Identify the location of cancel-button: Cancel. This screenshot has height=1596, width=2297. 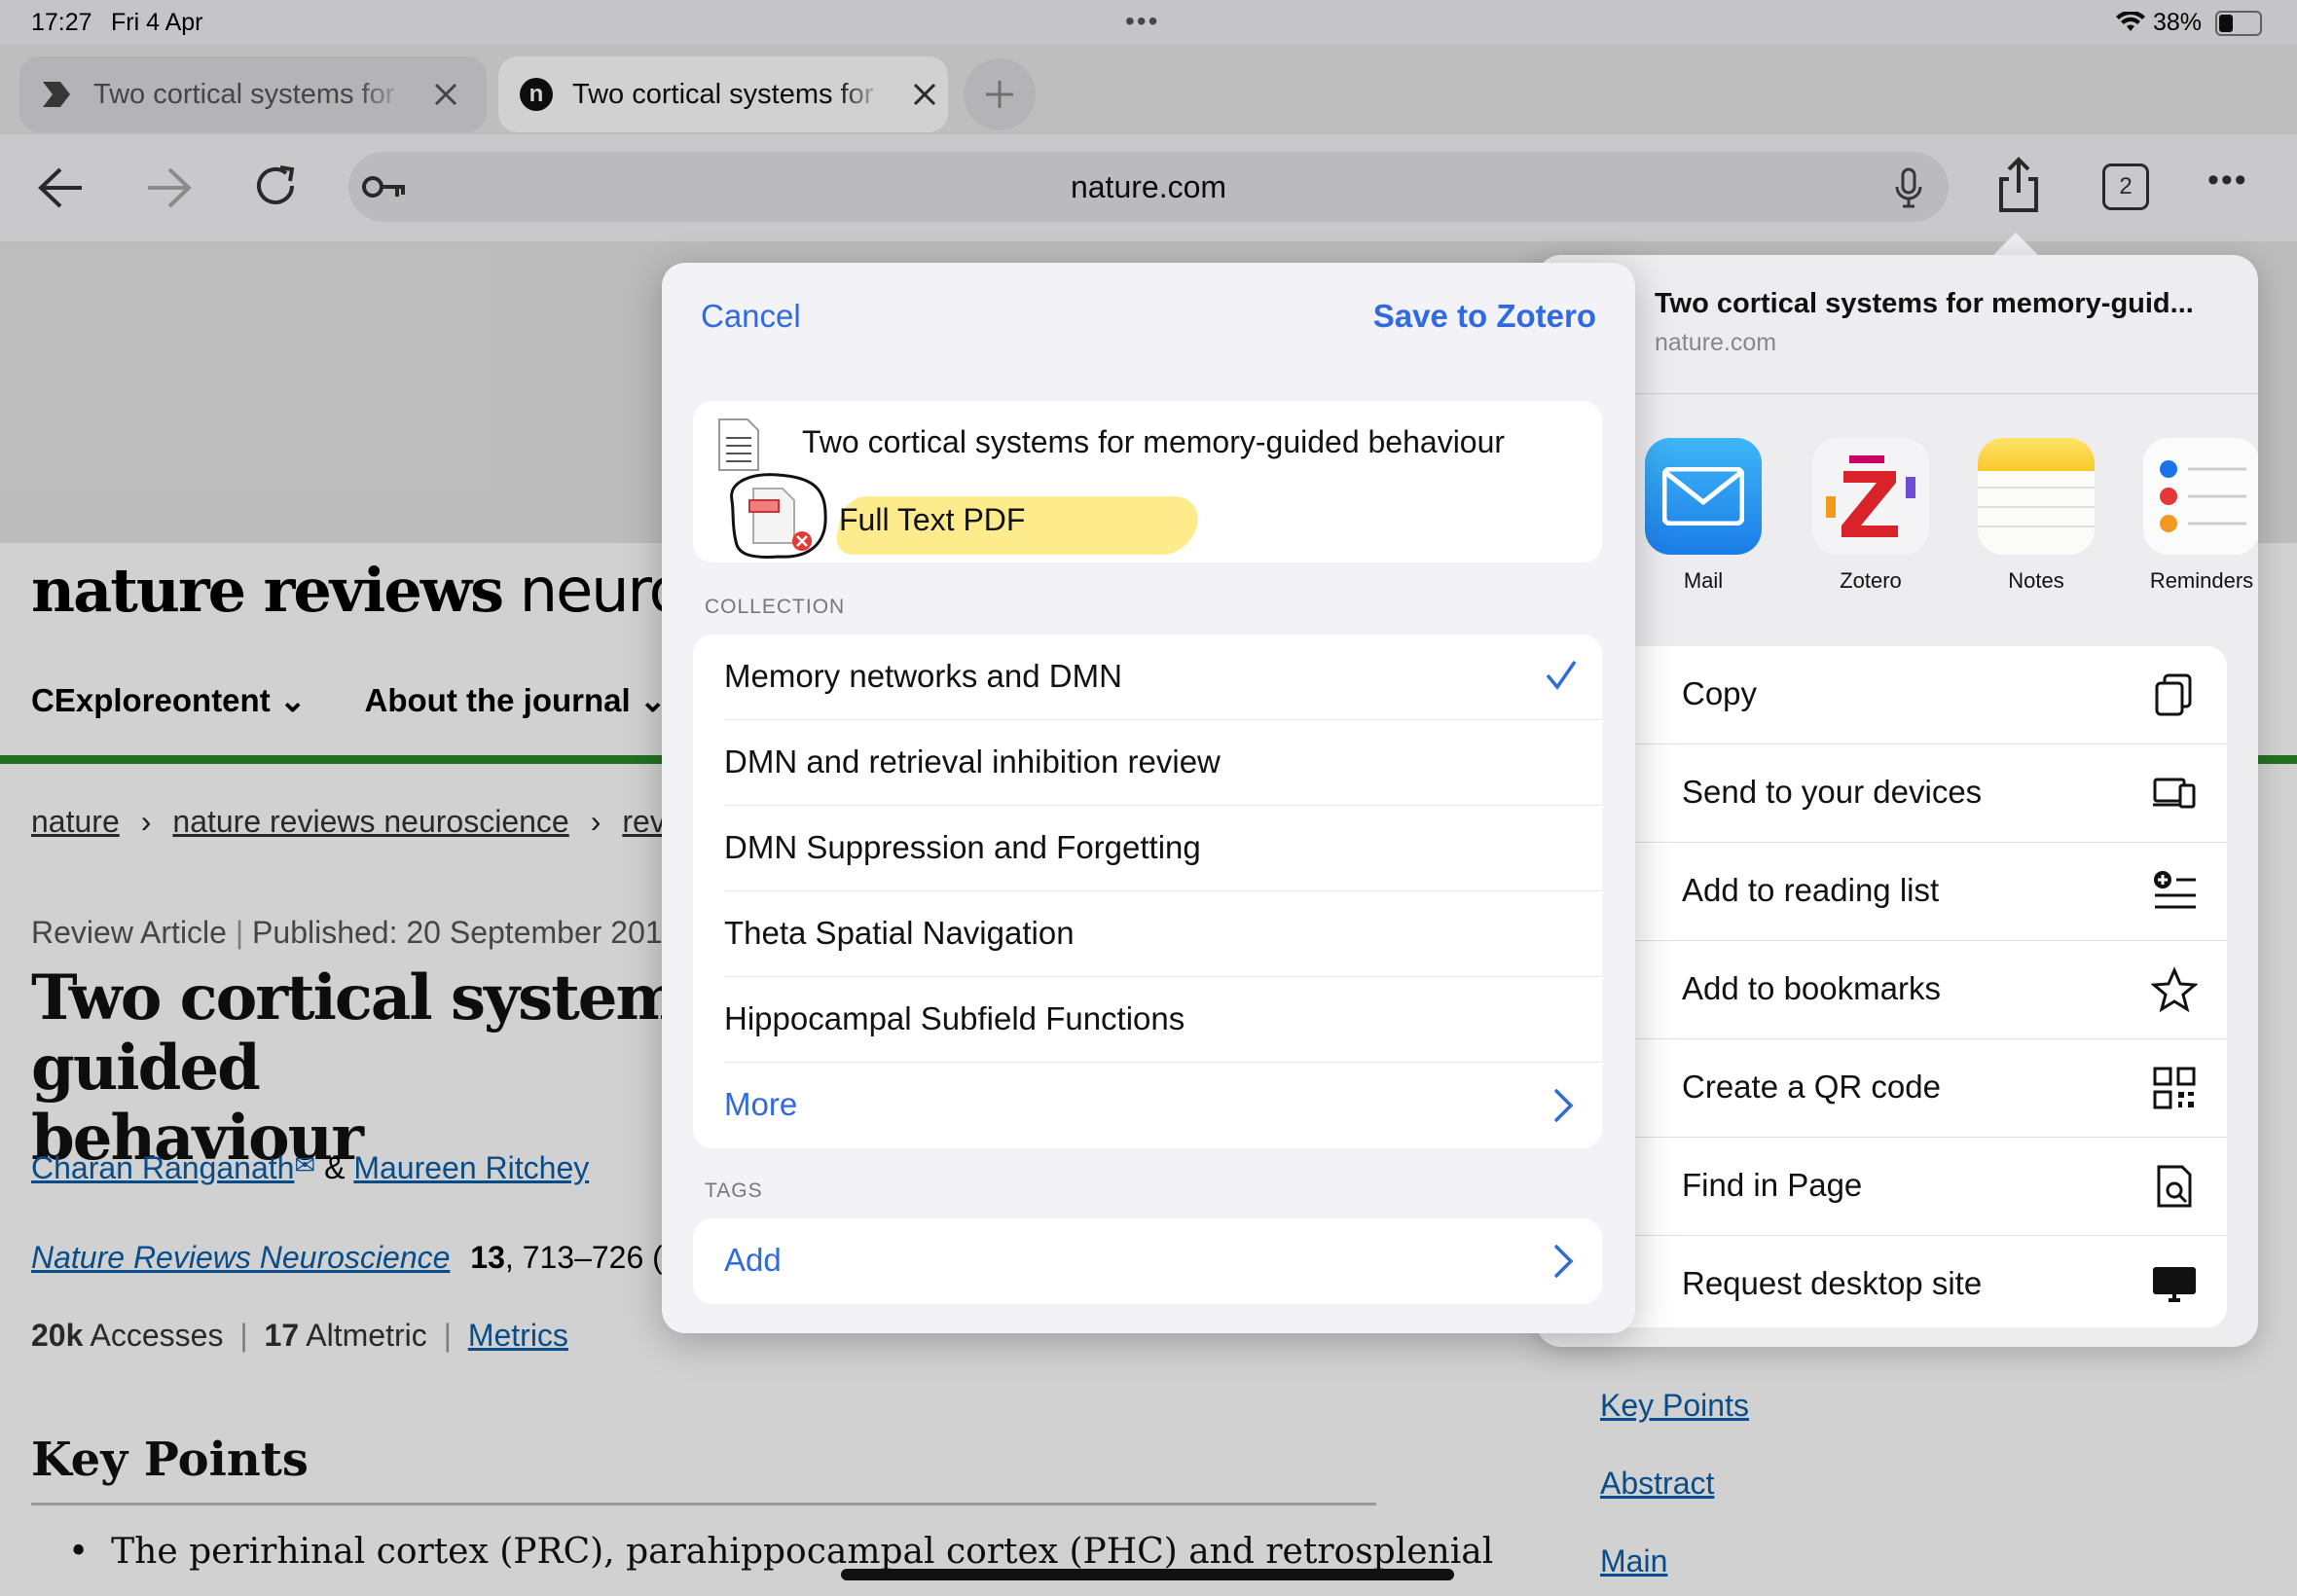
(751, 316).